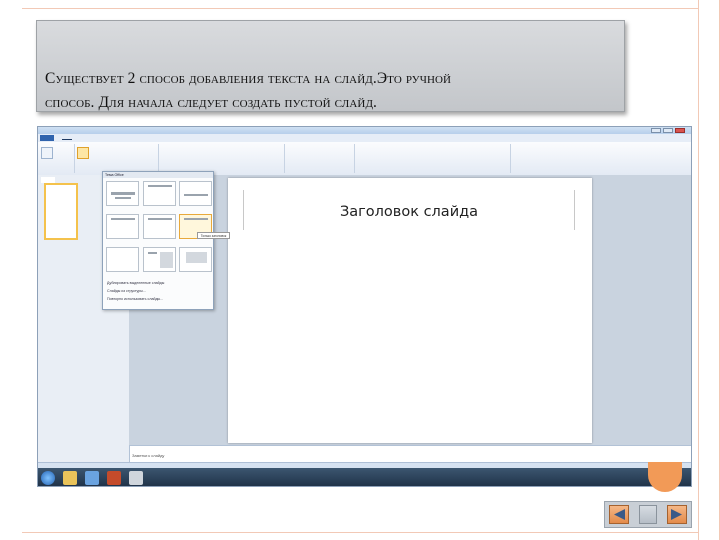 The width and height of the screenshot is (720, 540). Describe the element at coordinates (234, 137) in the screenshot. I see `tab-view` at that location.